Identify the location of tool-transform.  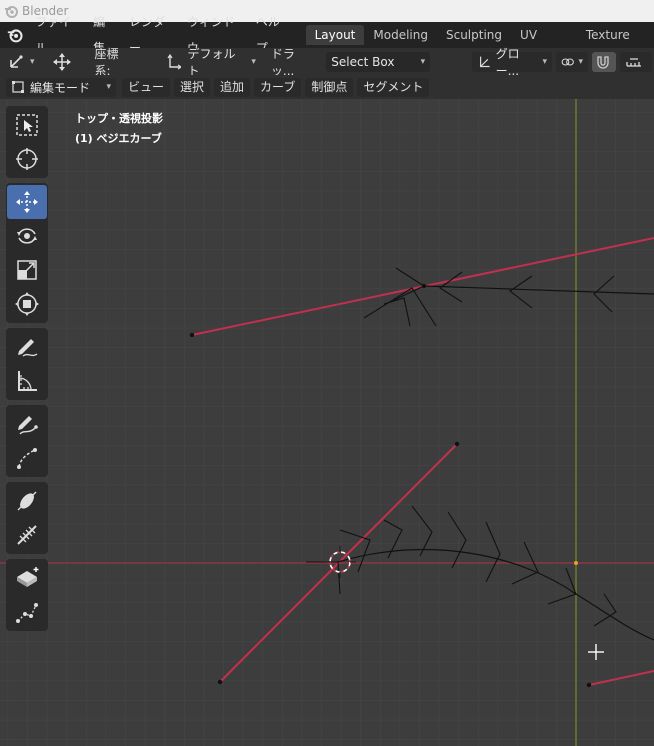
(27, 304).